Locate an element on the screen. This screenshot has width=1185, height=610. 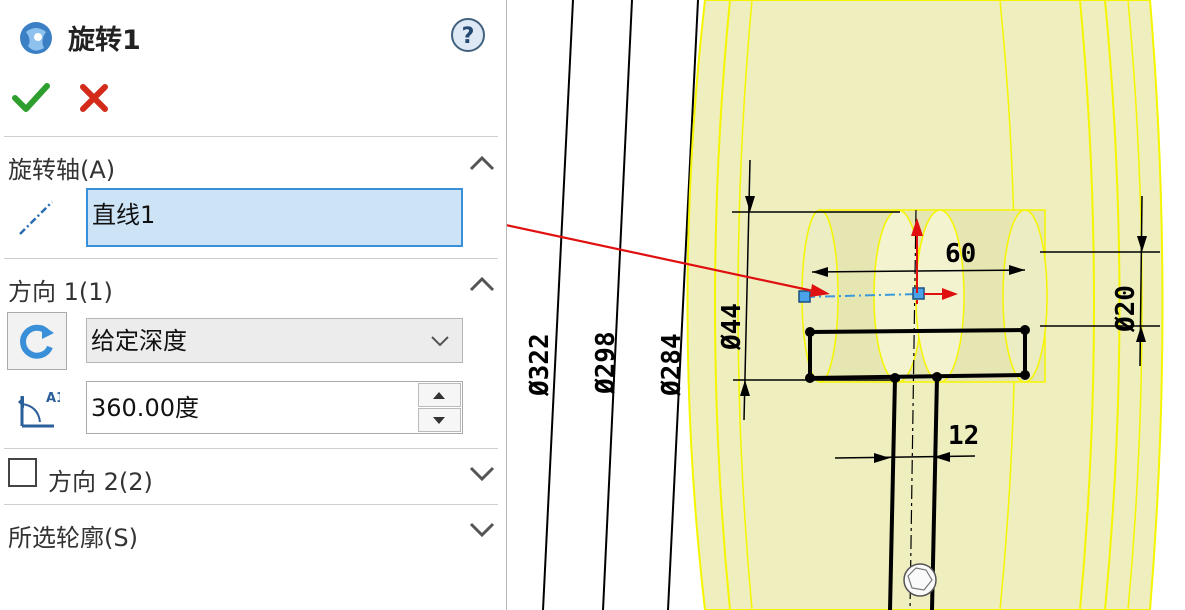
help-icon: ? is located at coordinates (468, 35).